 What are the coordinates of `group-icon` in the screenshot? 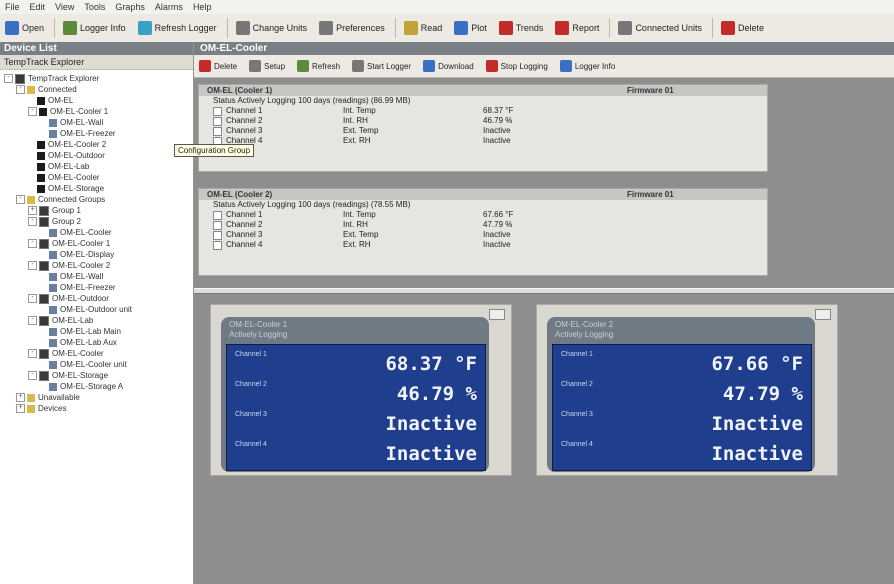 It's located at (44, 265).